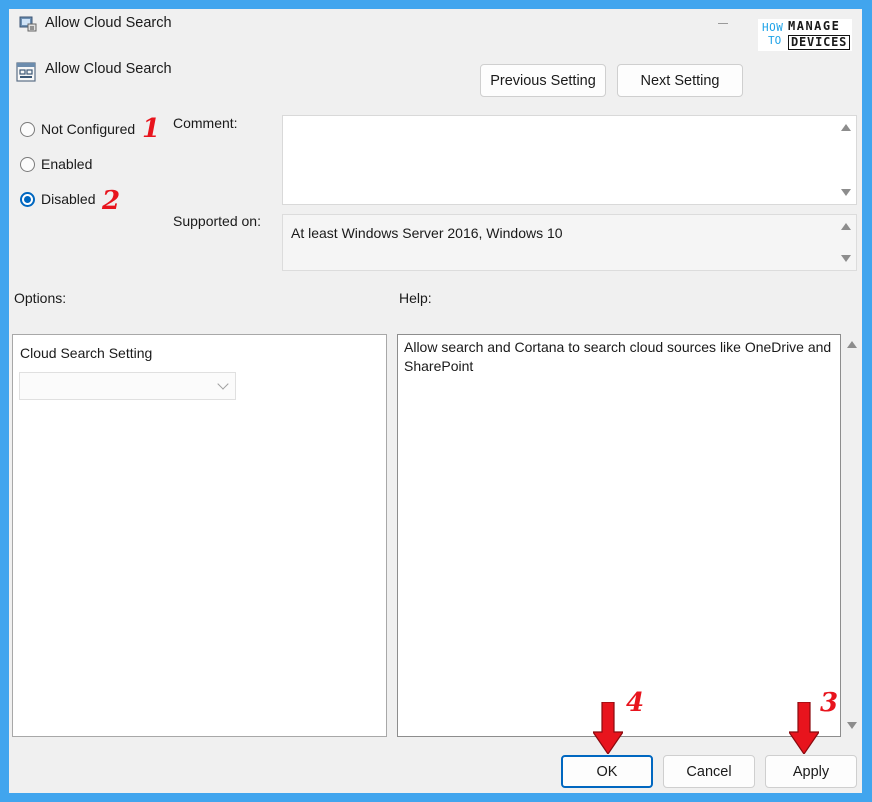  I want to click on logo-devices-text: DEVICES, so click(819, 42).